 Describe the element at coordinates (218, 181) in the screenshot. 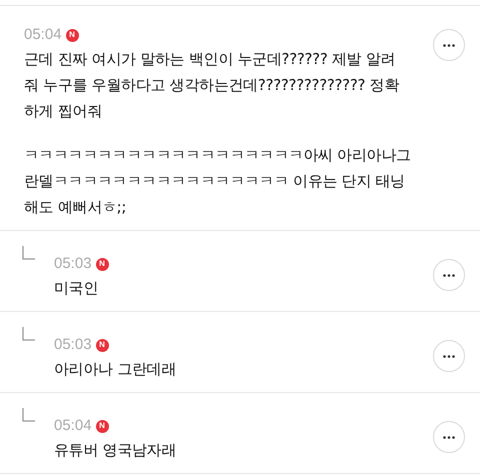

I see `comment-text: ㅋㅋㅋㅋㅋㅋㅋㅋㅋㅋㅋㅋㅋㅋㅋㅋㅋㅋㅋ아씨 아리아나그 란델ㅋㅋㅋㅋㅋㅋㅋㅋㅋㅋㅋㅋㅋㅋㅋㅋ 이유는 단지 태닝 해도 예뻐서ㅎ;;` at that location.